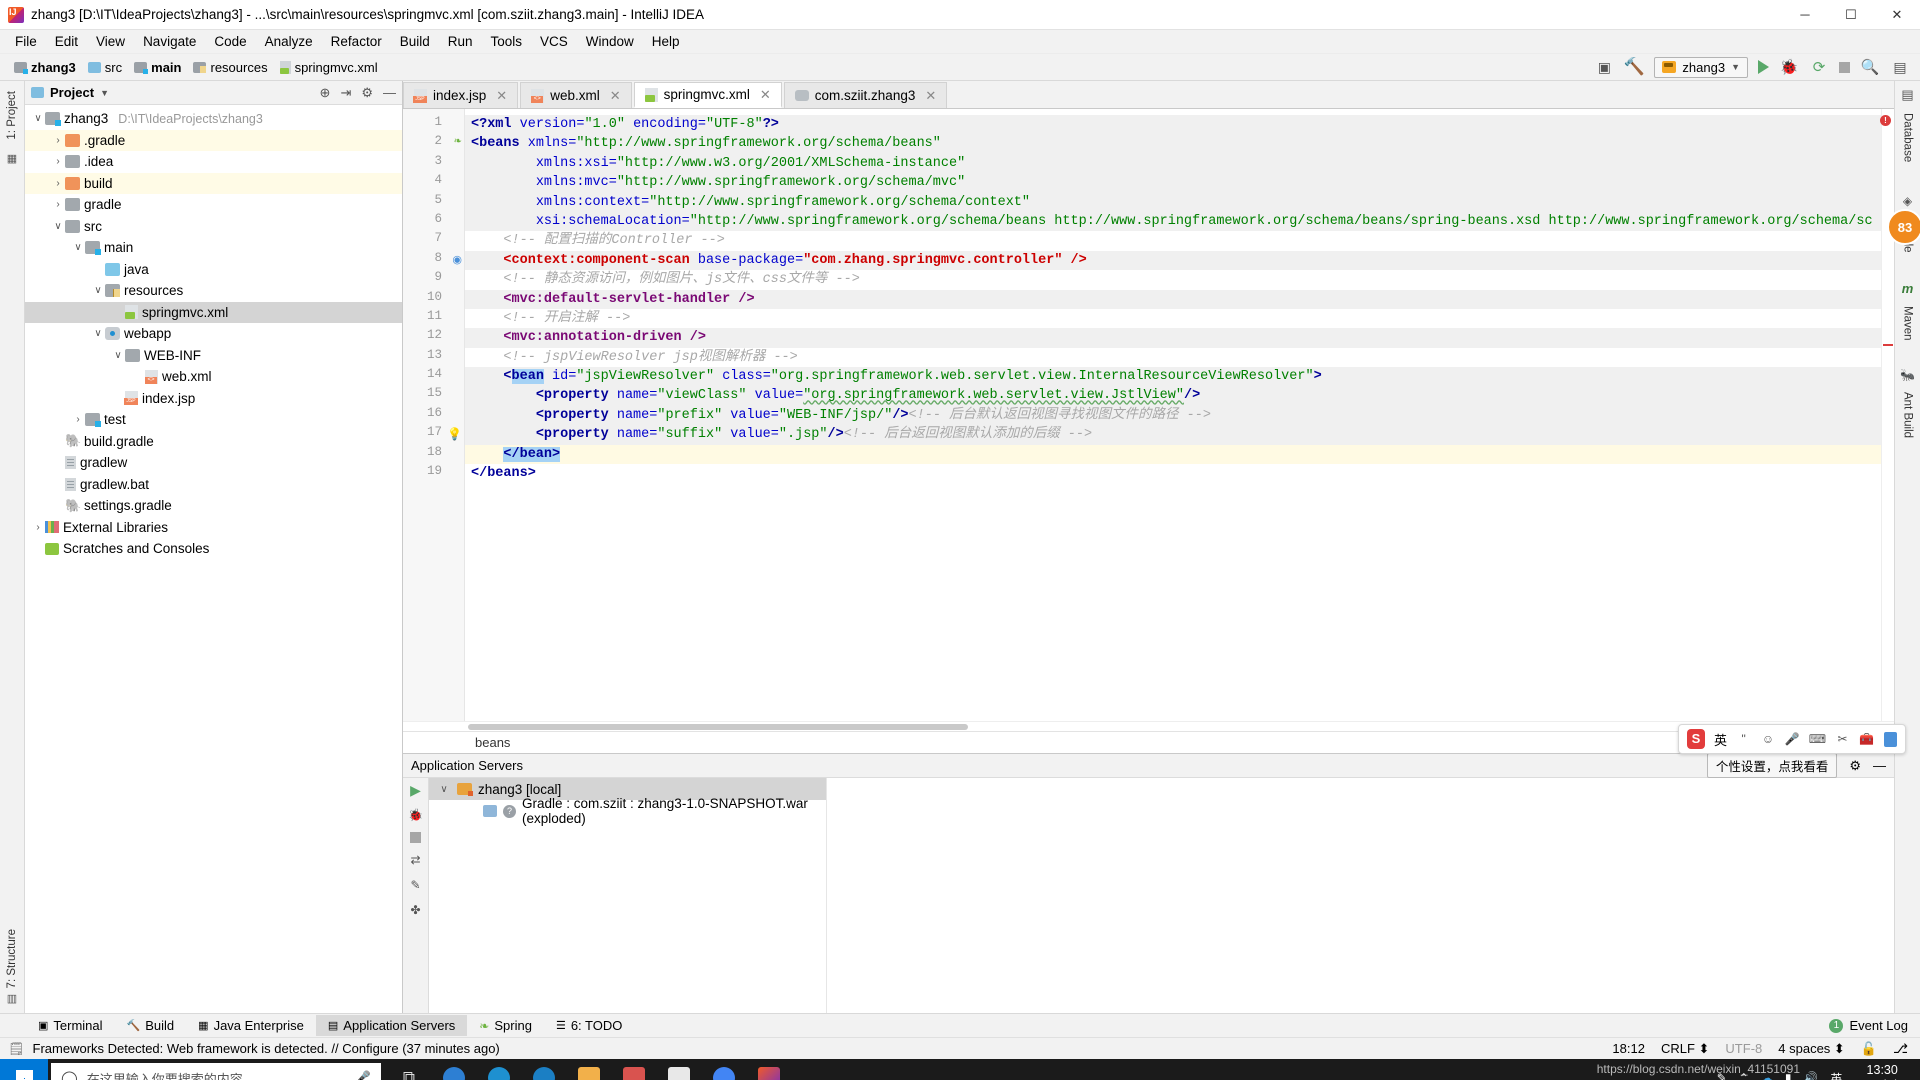  Describe the element at coordinates (157, 67) in the screenshot. I see `breadcrumb-main: main` at that location.